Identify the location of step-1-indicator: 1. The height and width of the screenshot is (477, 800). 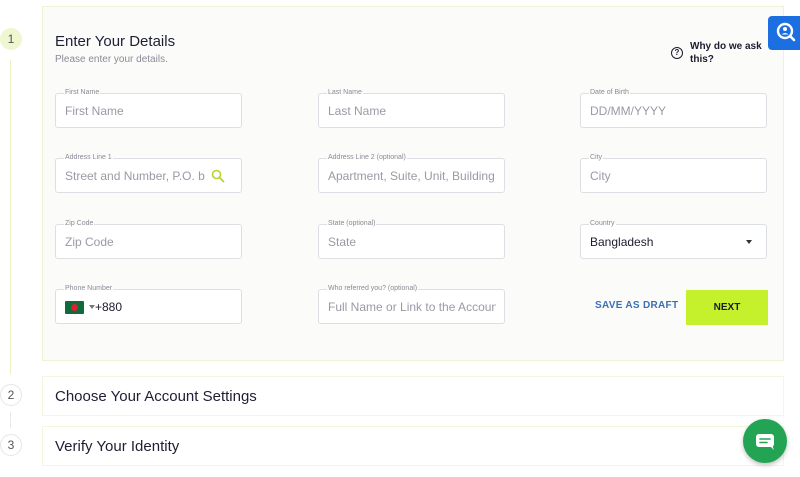
(11, 39).